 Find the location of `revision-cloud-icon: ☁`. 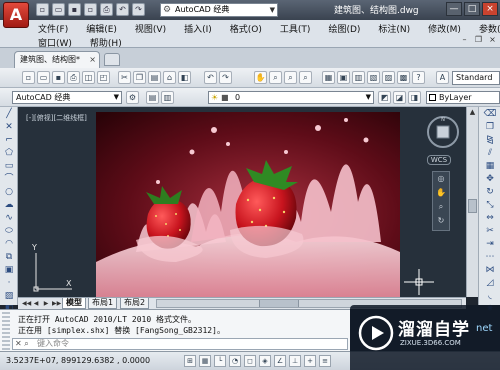

revision-cloud-icon: ☁ is located at coordinates (9, 205).